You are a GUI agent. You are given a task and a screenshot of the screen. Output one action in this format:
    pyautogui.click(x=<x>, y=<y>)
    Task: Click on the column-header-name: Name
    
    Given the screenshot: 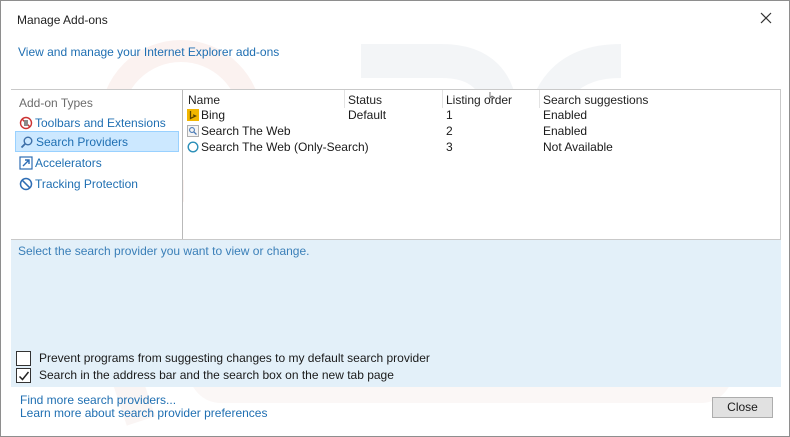 What is the action you would take?
    pyautogui.click(x=204, y=100)
    